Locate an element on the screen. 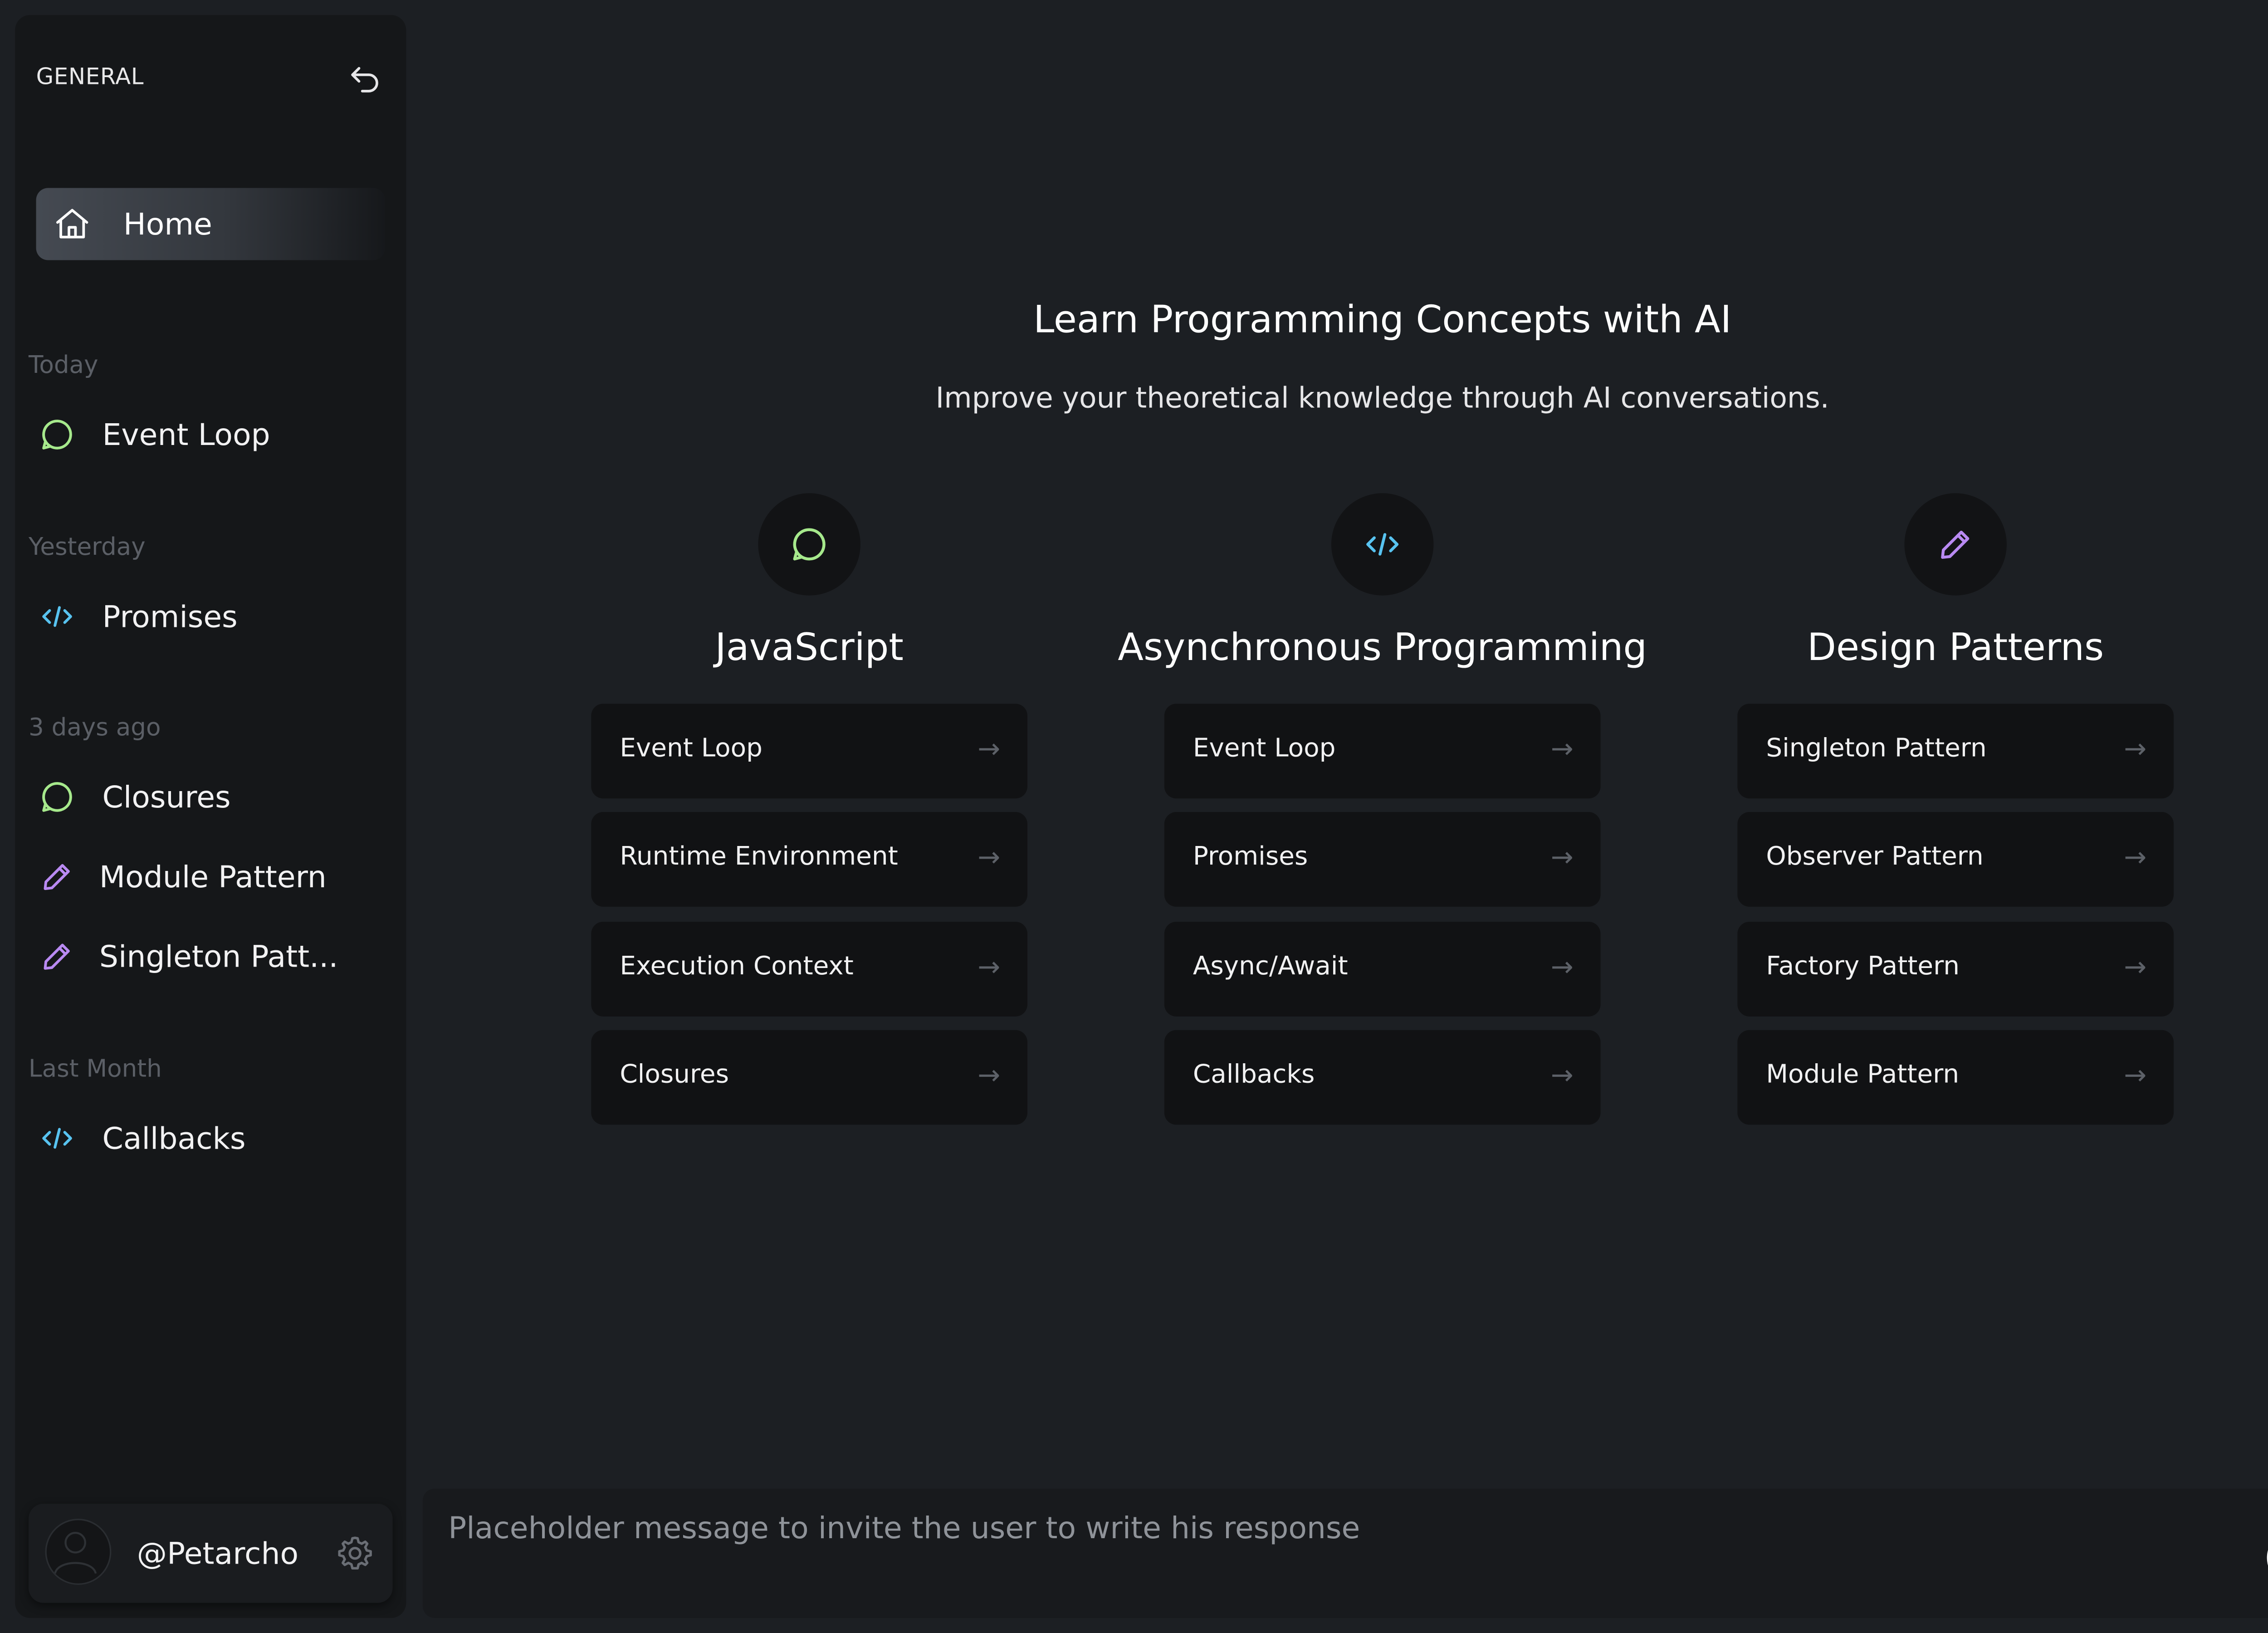  topic-label: Observer Pattern is located at coordinates (1875, 857).